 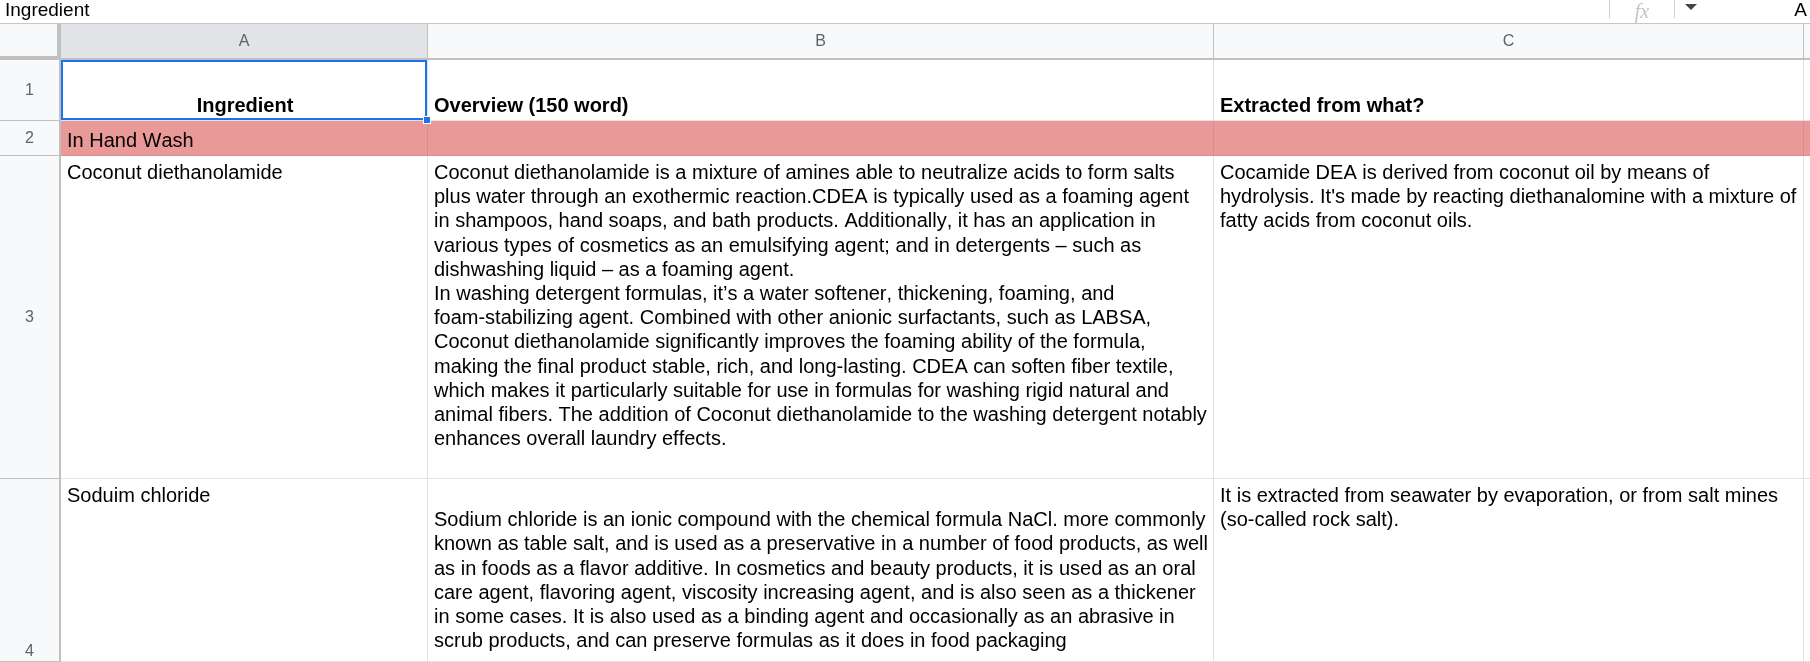 What do you see at coordinates (821, 90) in the screenshot?
I see `table-cell: Overview (150 word)` at bounding box center [821, 90].